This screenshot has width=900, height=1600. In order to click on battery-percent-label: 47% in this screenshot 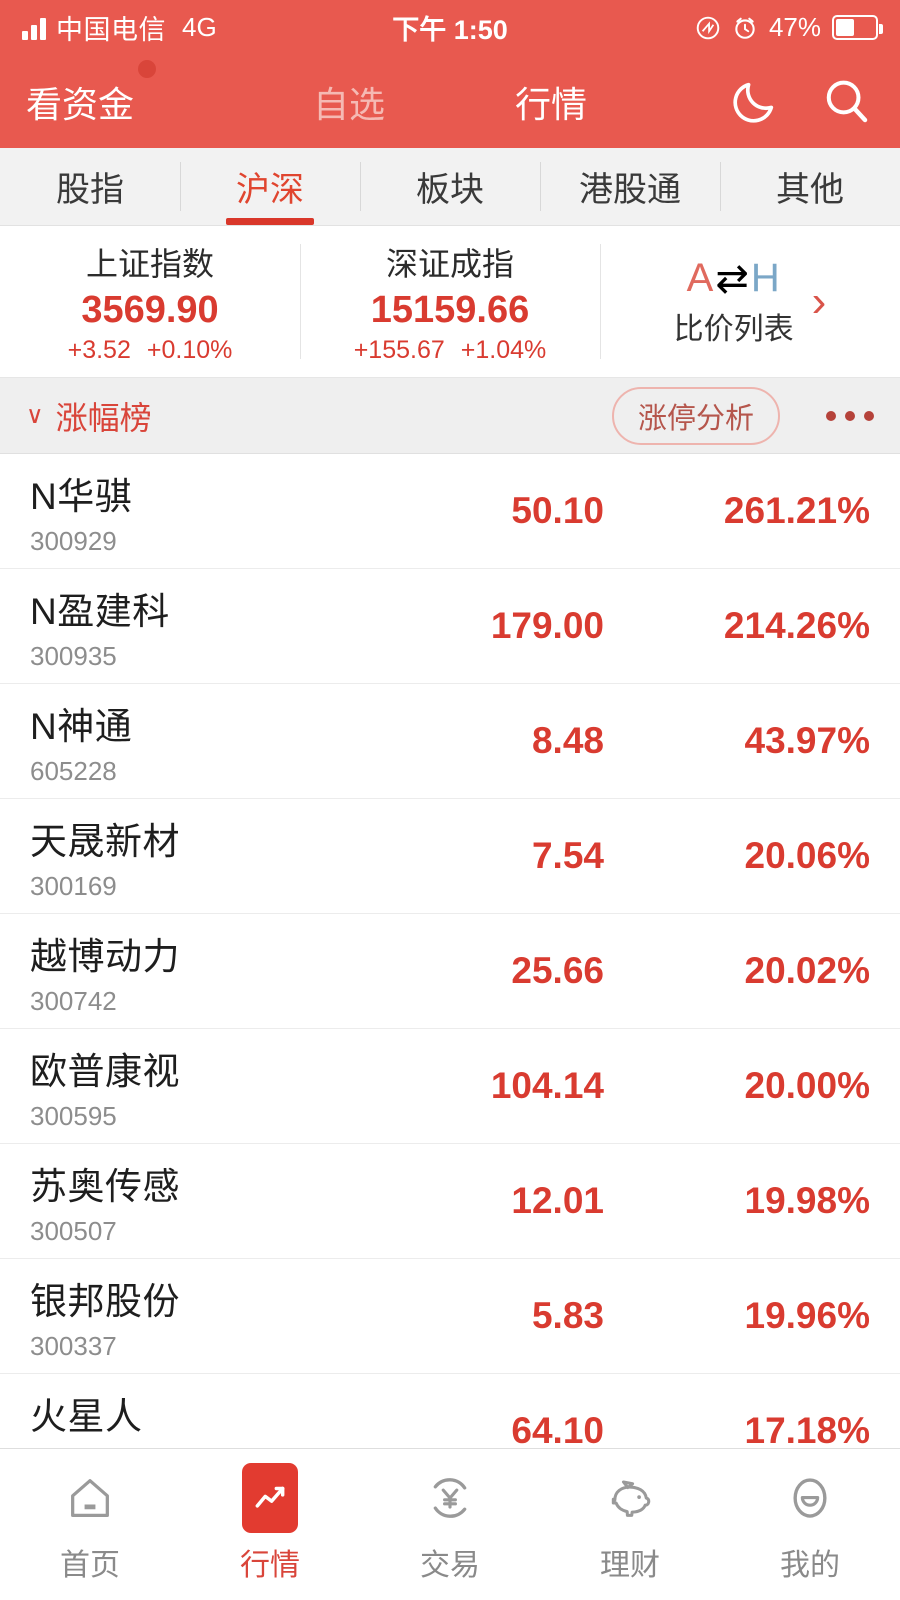, I will do `click(794, 27)`.